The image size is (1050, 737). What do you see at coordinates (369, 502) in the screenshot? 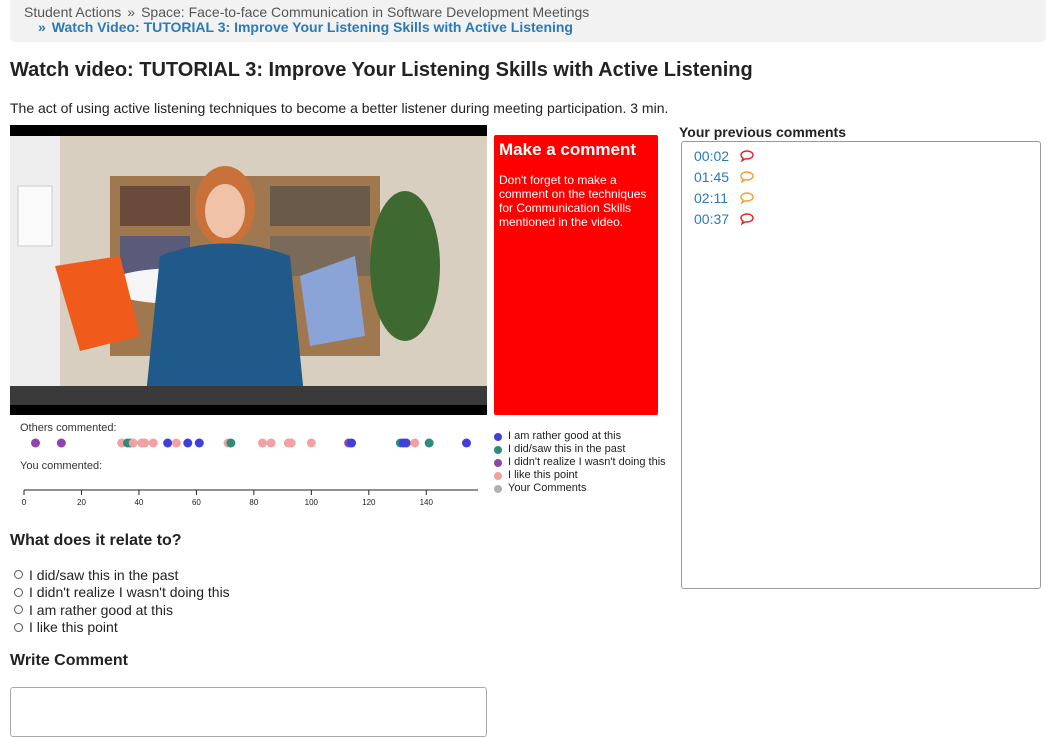
I see `timeline-axis-tick-label: 120` at bounding box center [369, 502].